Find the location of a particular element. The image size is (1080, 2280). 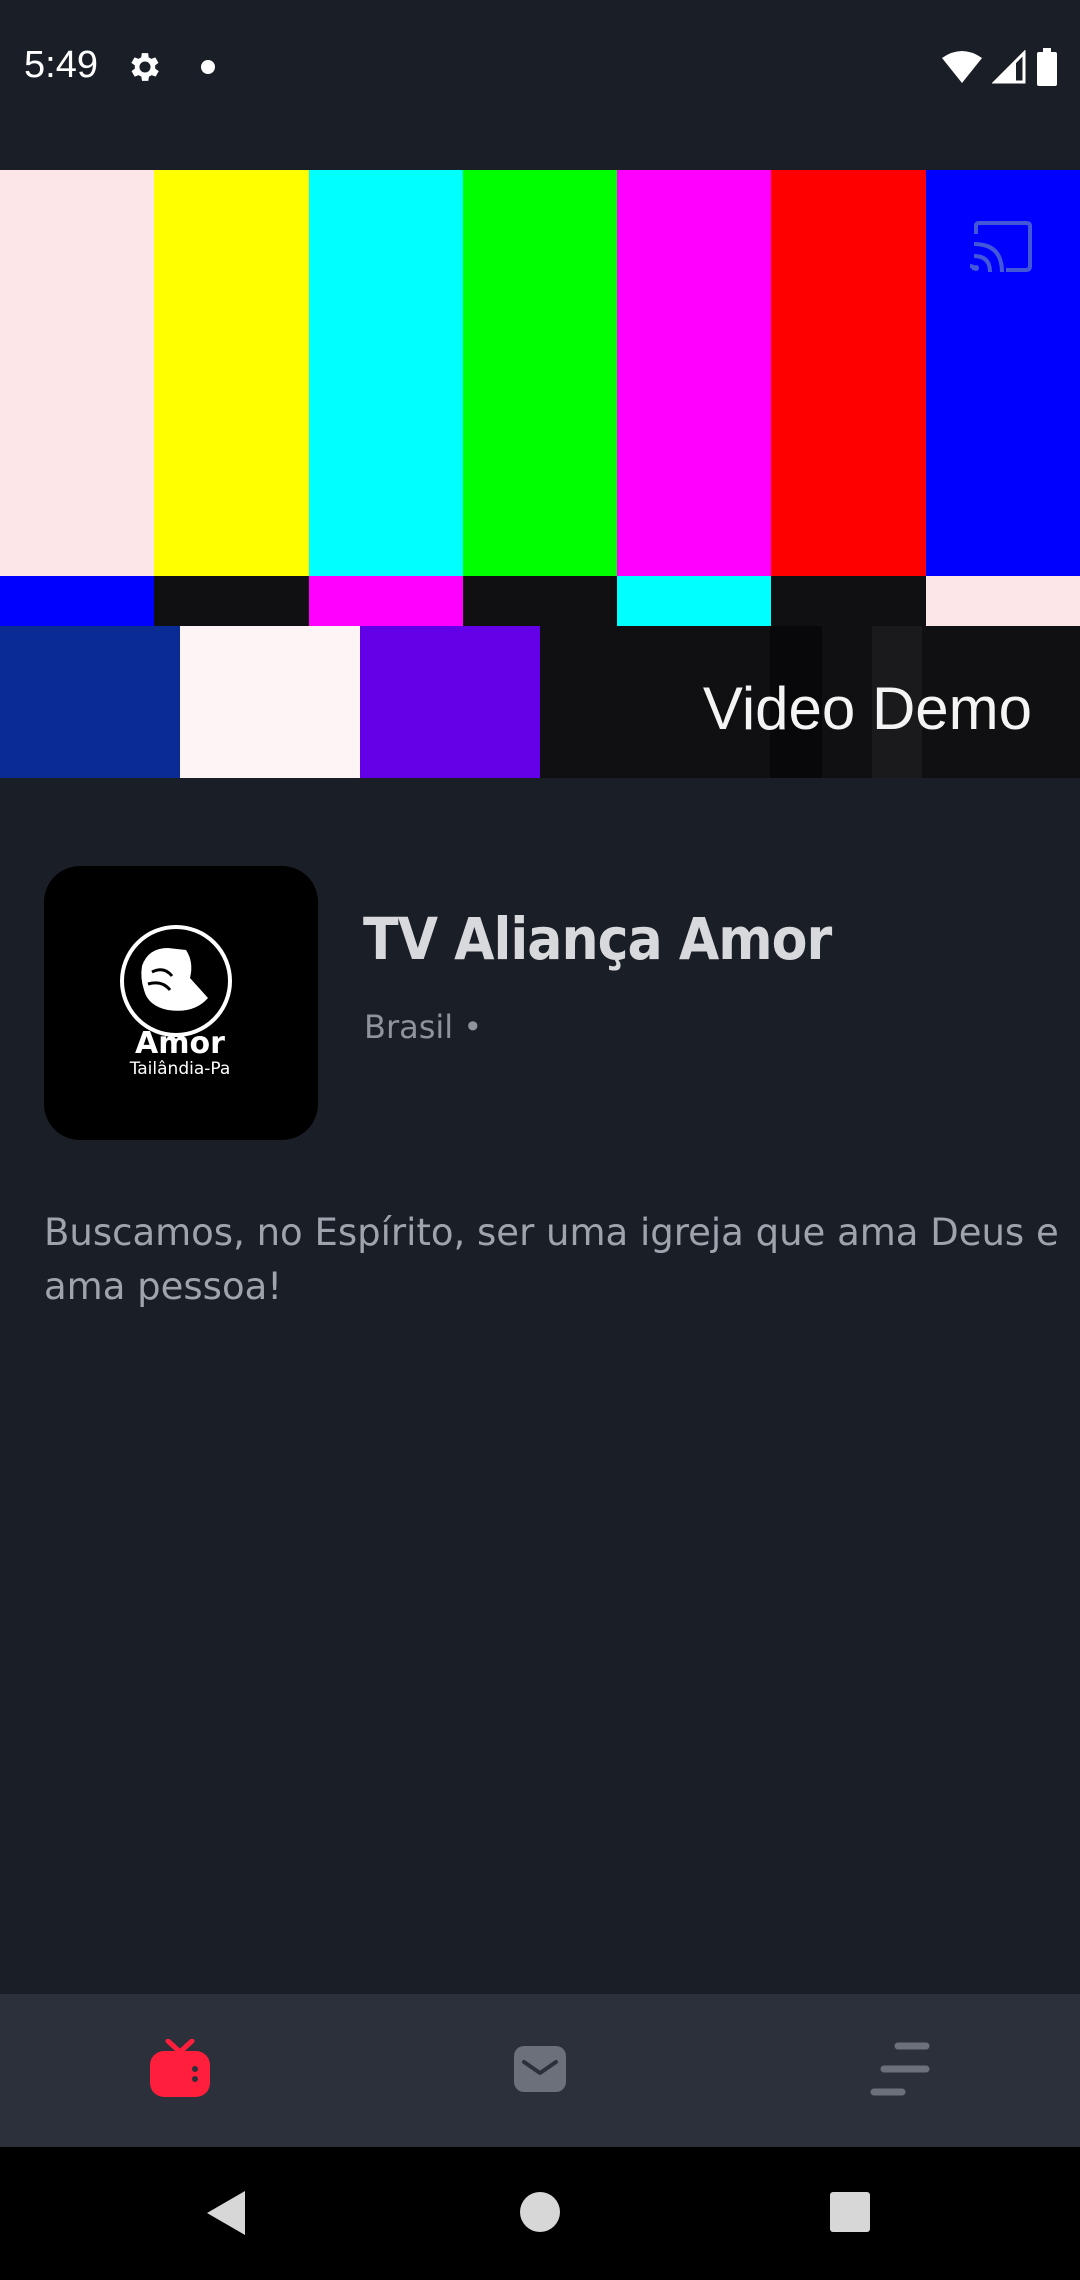

channel-title: TV Aliança Amor is located at coordinates (597, 939).